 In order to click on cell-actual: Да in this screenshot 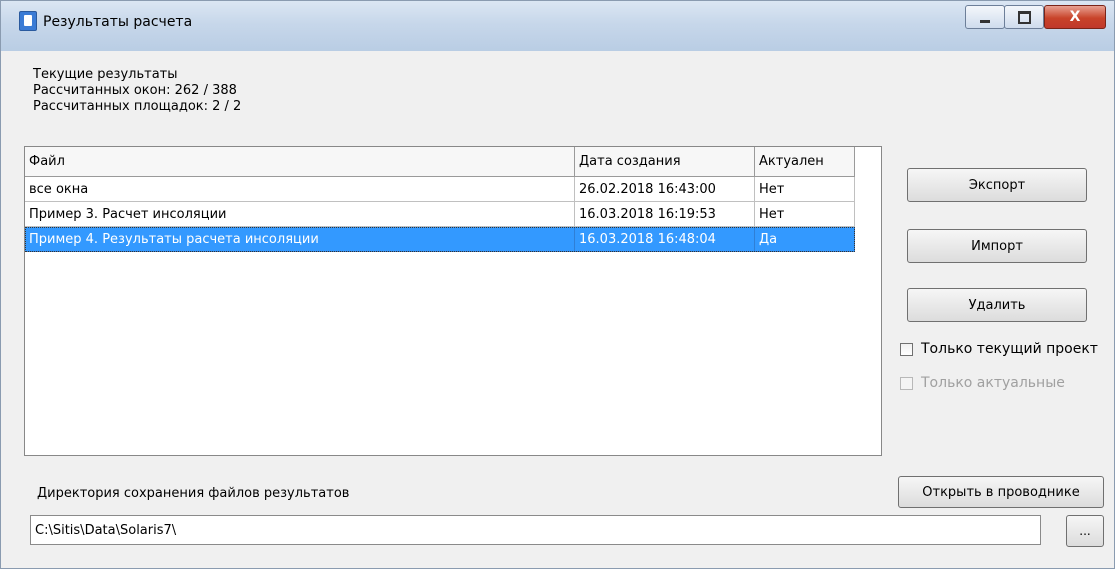, I will do `click(805, 239)`.